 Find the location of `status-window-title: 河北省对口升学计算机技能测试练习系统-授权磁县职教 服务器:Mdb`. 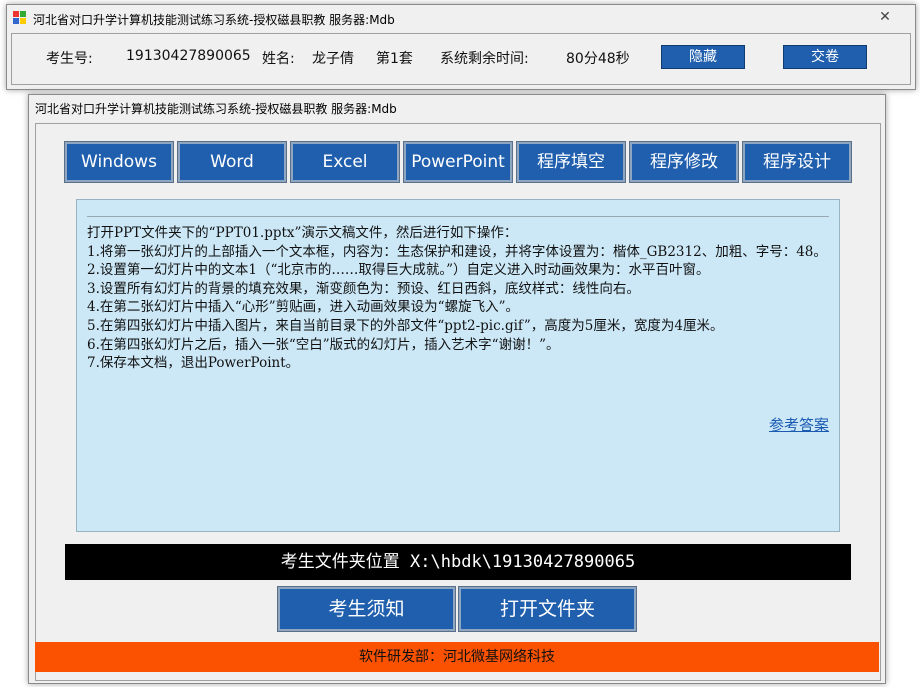

status-window-title: 河北省对口升学计算机技能测试练习系统-授权磁县职教 服务器:Mdb is located at coordinates (214, 20).